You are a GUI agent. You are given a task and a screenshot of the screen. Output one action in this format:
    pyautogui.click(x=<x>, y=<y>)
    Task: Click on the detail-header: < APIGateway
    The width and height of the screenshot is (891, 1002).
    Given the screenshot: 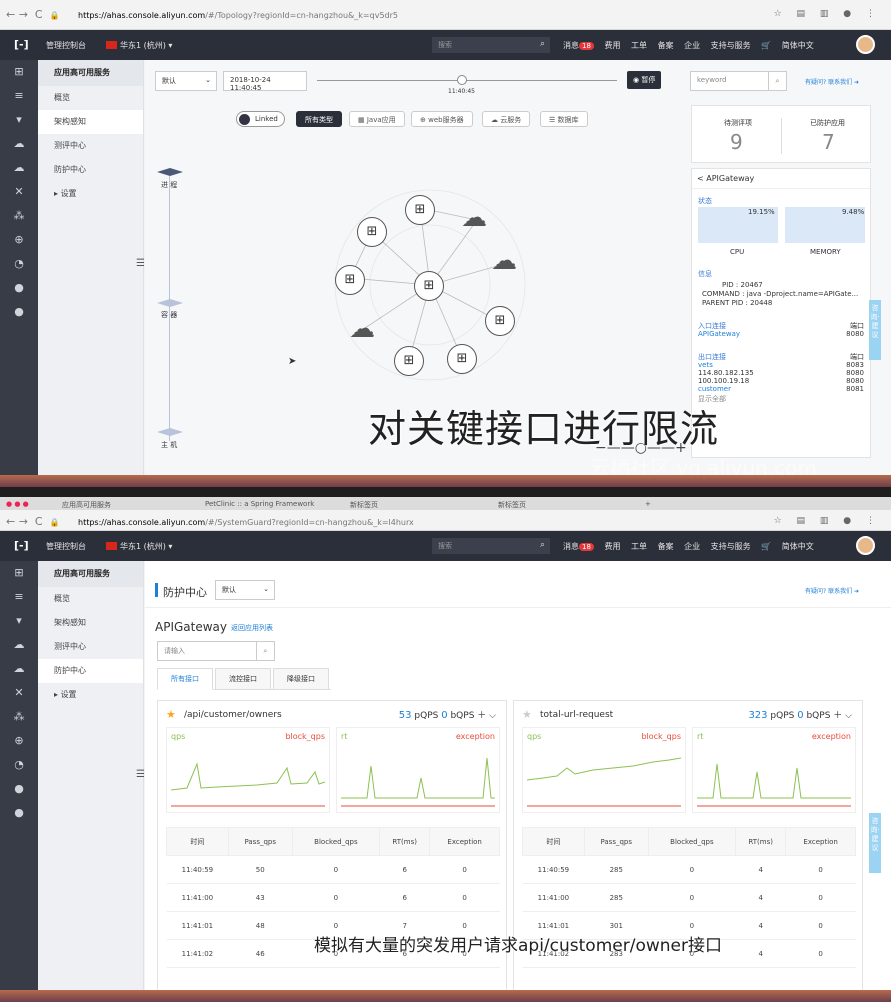 What is the action you would take?
    pyautogui.click(x=781, y=179)
    